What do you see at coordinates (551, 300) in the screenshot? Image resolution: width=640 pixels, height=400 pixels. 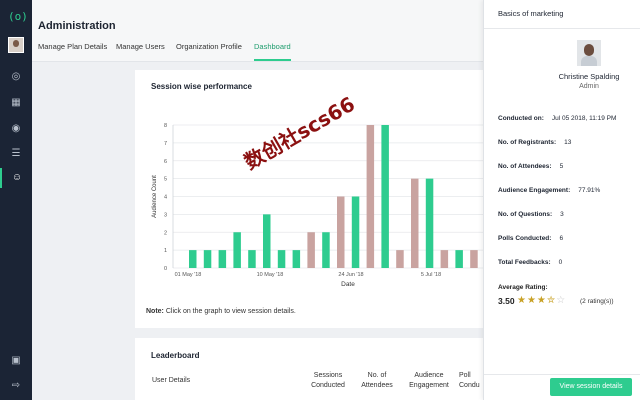 I see `star-half-icon: ✮` at bounding box center [551, 300].